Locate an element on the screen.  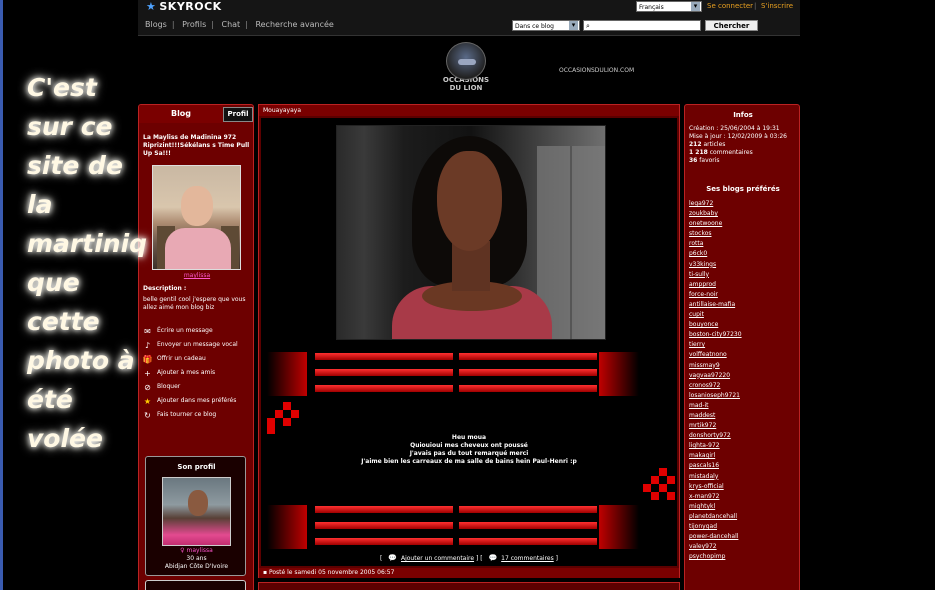
article-photo is located at coordinates (471, 232).